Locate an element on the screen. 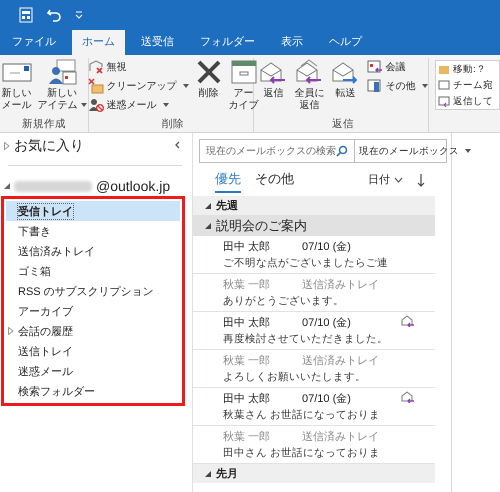 Image resolution: width=500 pixels, height=492 pixels. account-header: @outlook.jp is located at coordinates (95, 186).